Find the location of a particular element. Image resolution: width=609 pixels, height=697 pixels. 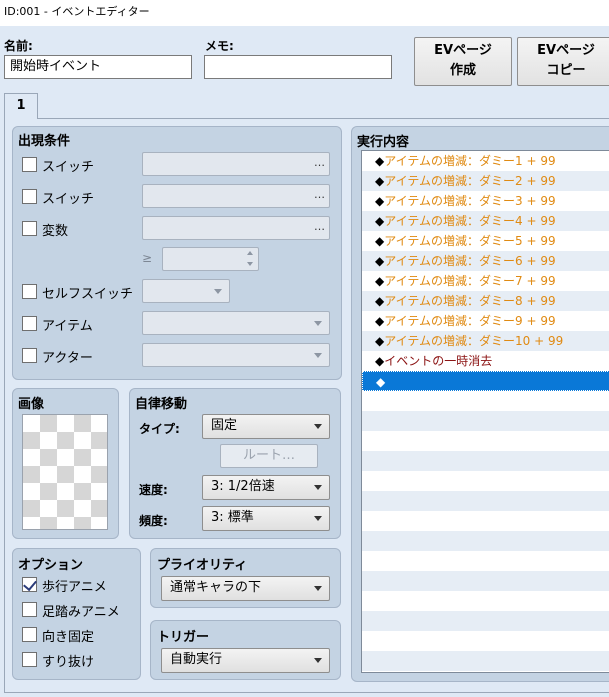

window-title: ID:001 - イベントエディター is located at coordinates (304, 13).